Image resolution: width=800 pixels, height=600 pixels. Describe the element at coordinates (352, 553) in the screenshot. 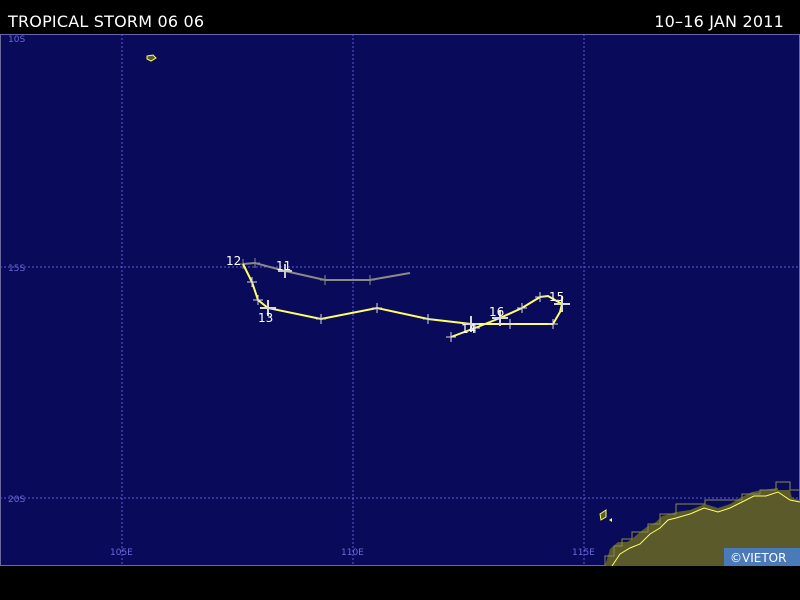

I see `lon-label-110e: 110E` at that location.